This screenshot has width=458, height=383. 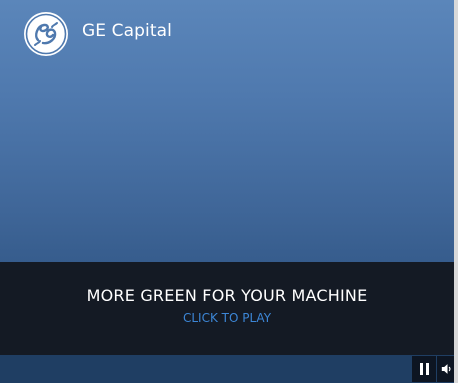 What do you see at coordinates (127, 31) in the screenshot?
I see `brand-name: GE Capital` at bounding box center [127, 31].